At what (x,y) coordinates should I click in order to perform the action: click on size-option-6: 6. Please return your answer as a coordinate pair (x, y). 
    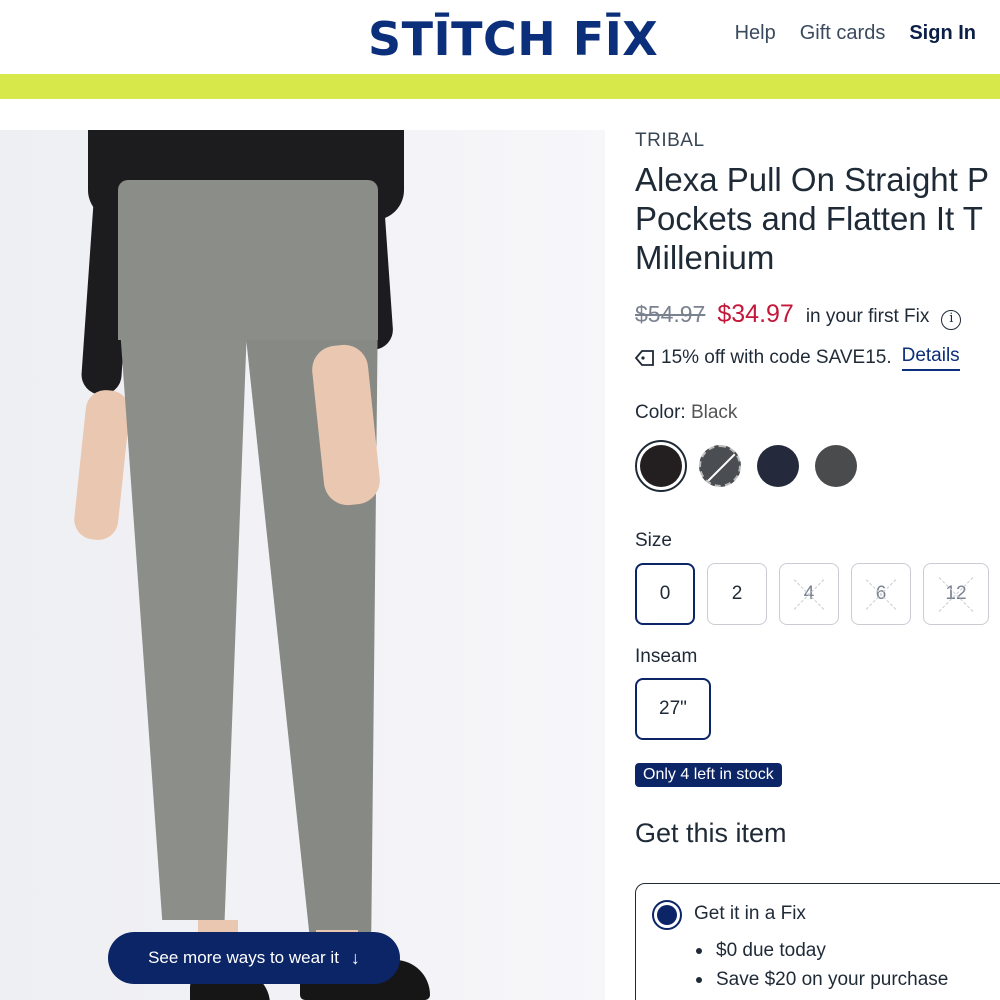
    Looking at the image, I should click on (881, 594).